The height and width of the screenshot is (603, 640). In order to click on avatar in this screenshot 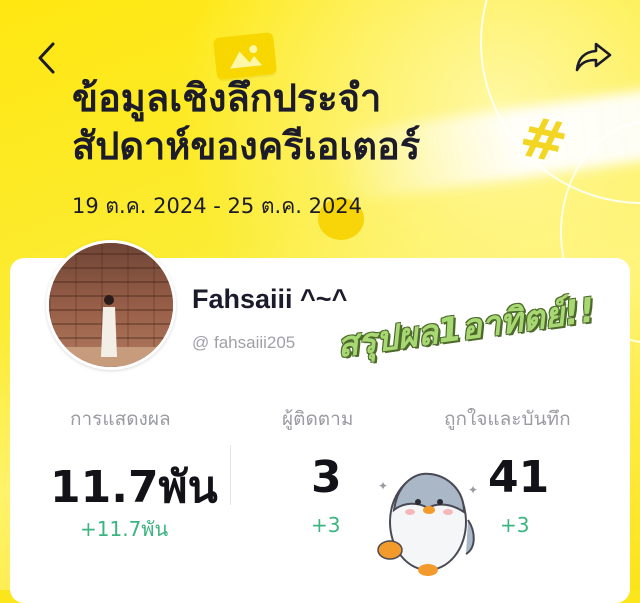, I will do `click(111, 305)`.